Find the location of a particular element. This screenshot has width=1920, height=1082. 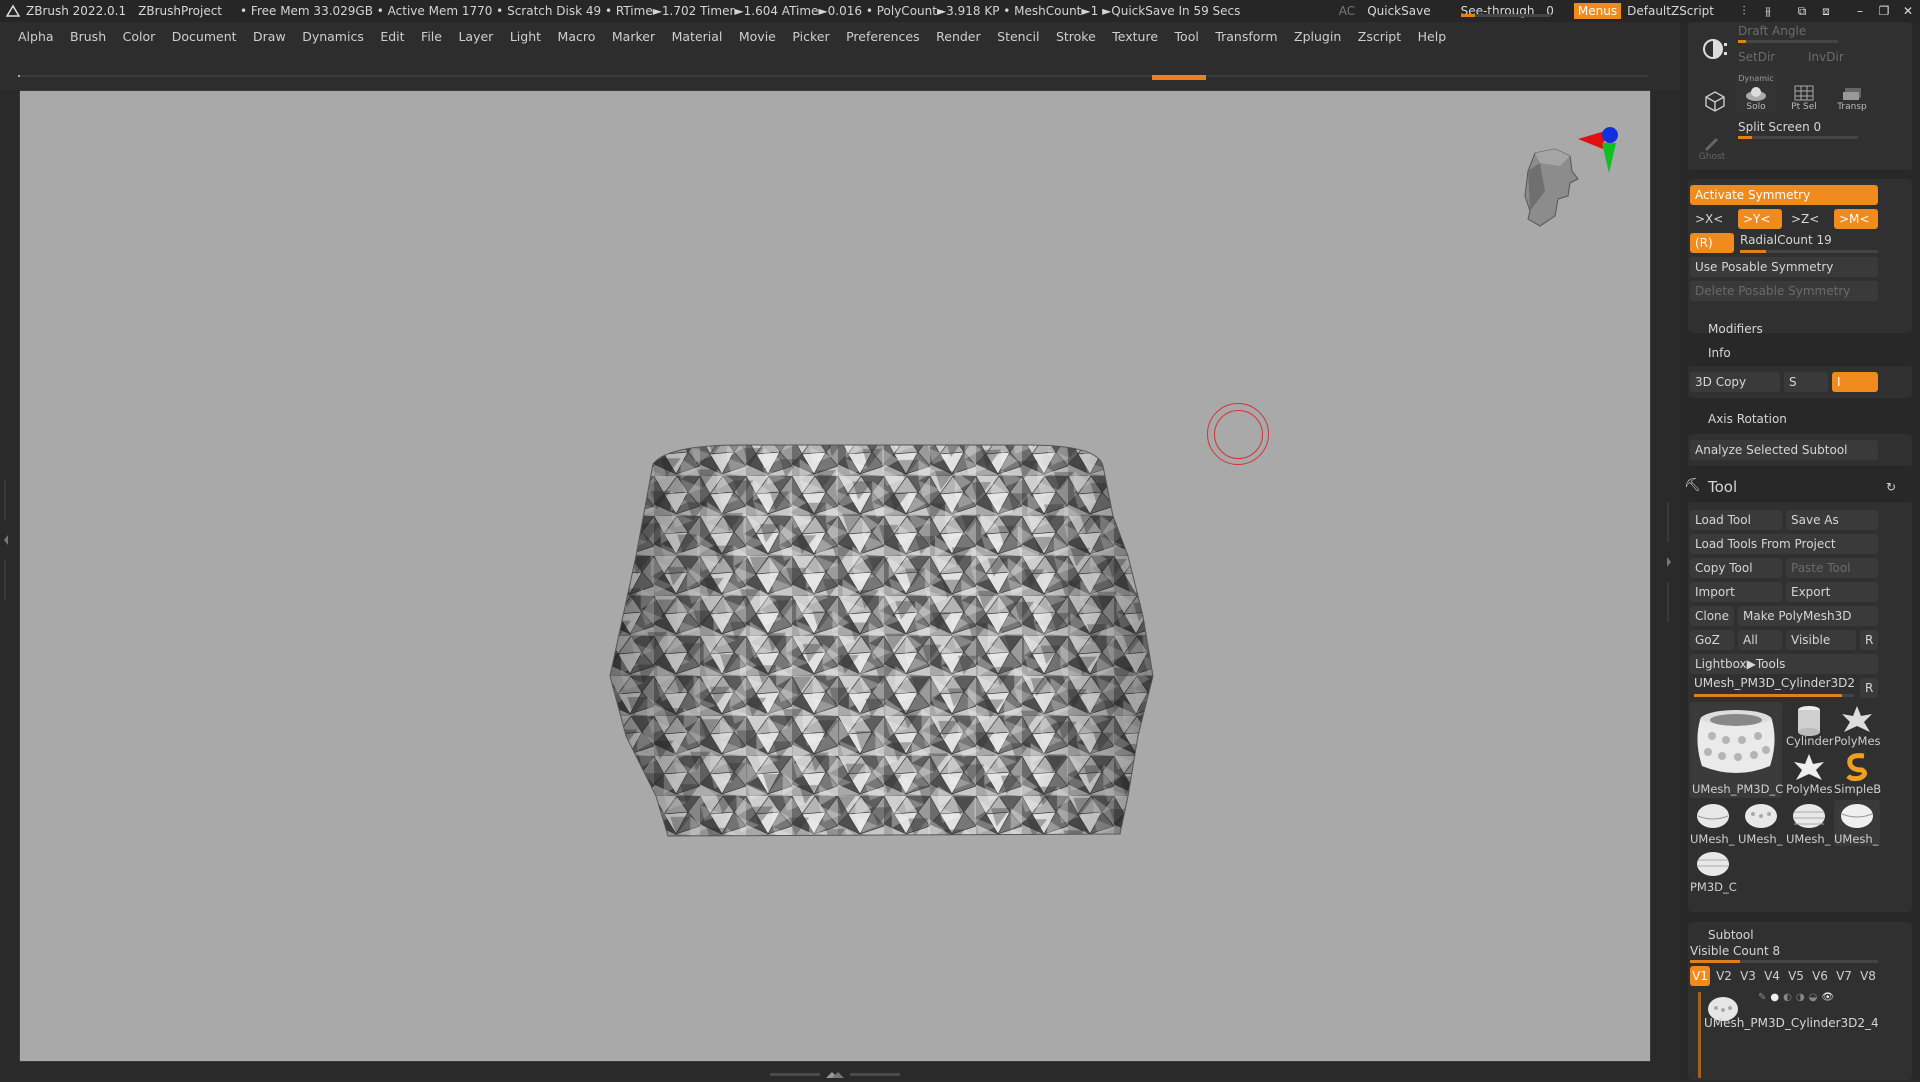

y-axis-button: >Y< is located at coordinates (1760, 219).